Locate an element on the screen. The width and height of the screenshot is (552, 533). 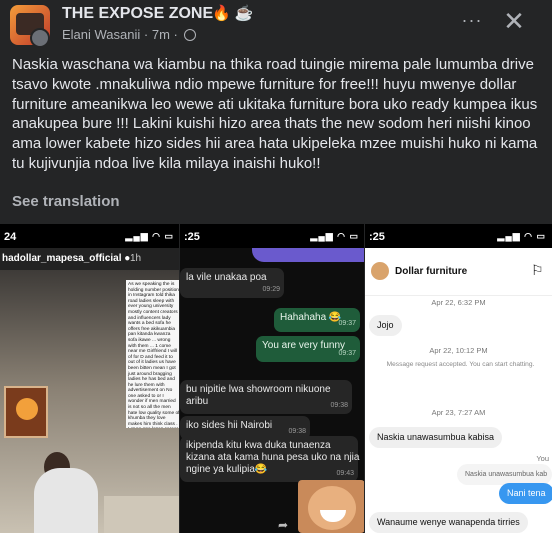
story-username: hadollar_mapesa_official ● is located at coordinates (66, 258).